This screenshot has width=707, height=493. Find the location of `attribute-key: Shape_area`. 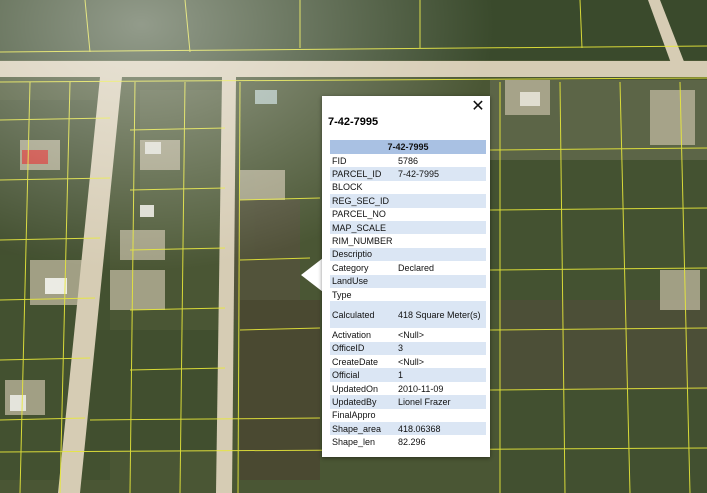

attribute-key: Shape_area is located at coordinates (363, 429).